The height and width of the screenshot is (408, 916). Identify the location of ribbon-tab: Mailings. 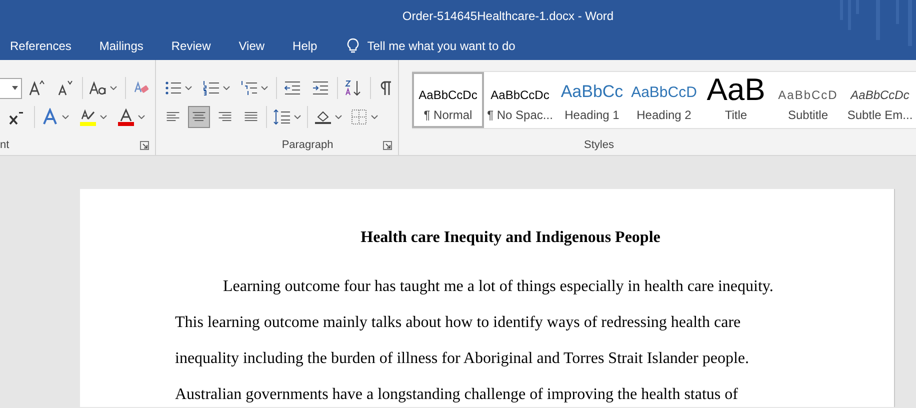
(121, 46).